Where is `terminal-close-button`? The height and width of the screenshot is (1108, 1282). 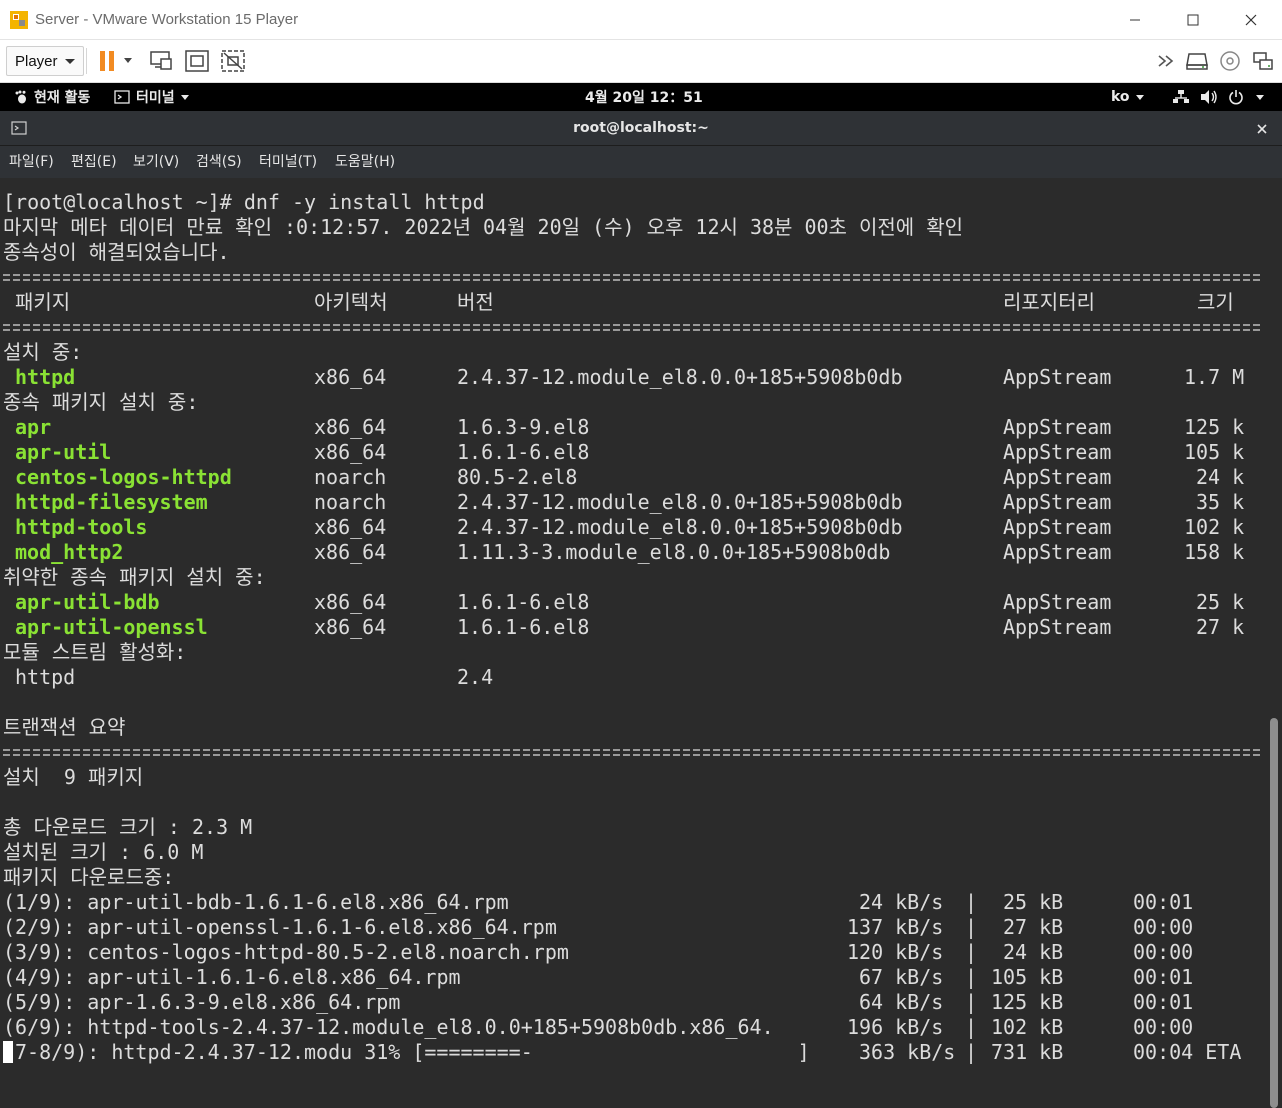 terminal-close-button is located at coordinates (1262, 128).